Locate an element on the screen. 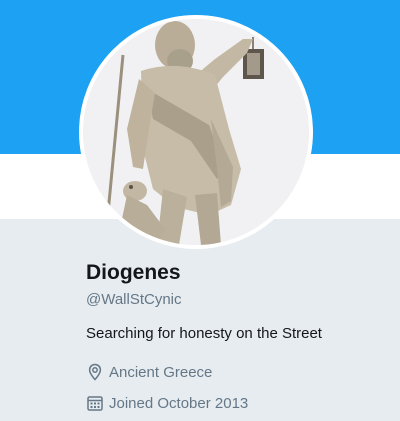  profile-location: Ancient Greece is located at coordinates (160, 372).